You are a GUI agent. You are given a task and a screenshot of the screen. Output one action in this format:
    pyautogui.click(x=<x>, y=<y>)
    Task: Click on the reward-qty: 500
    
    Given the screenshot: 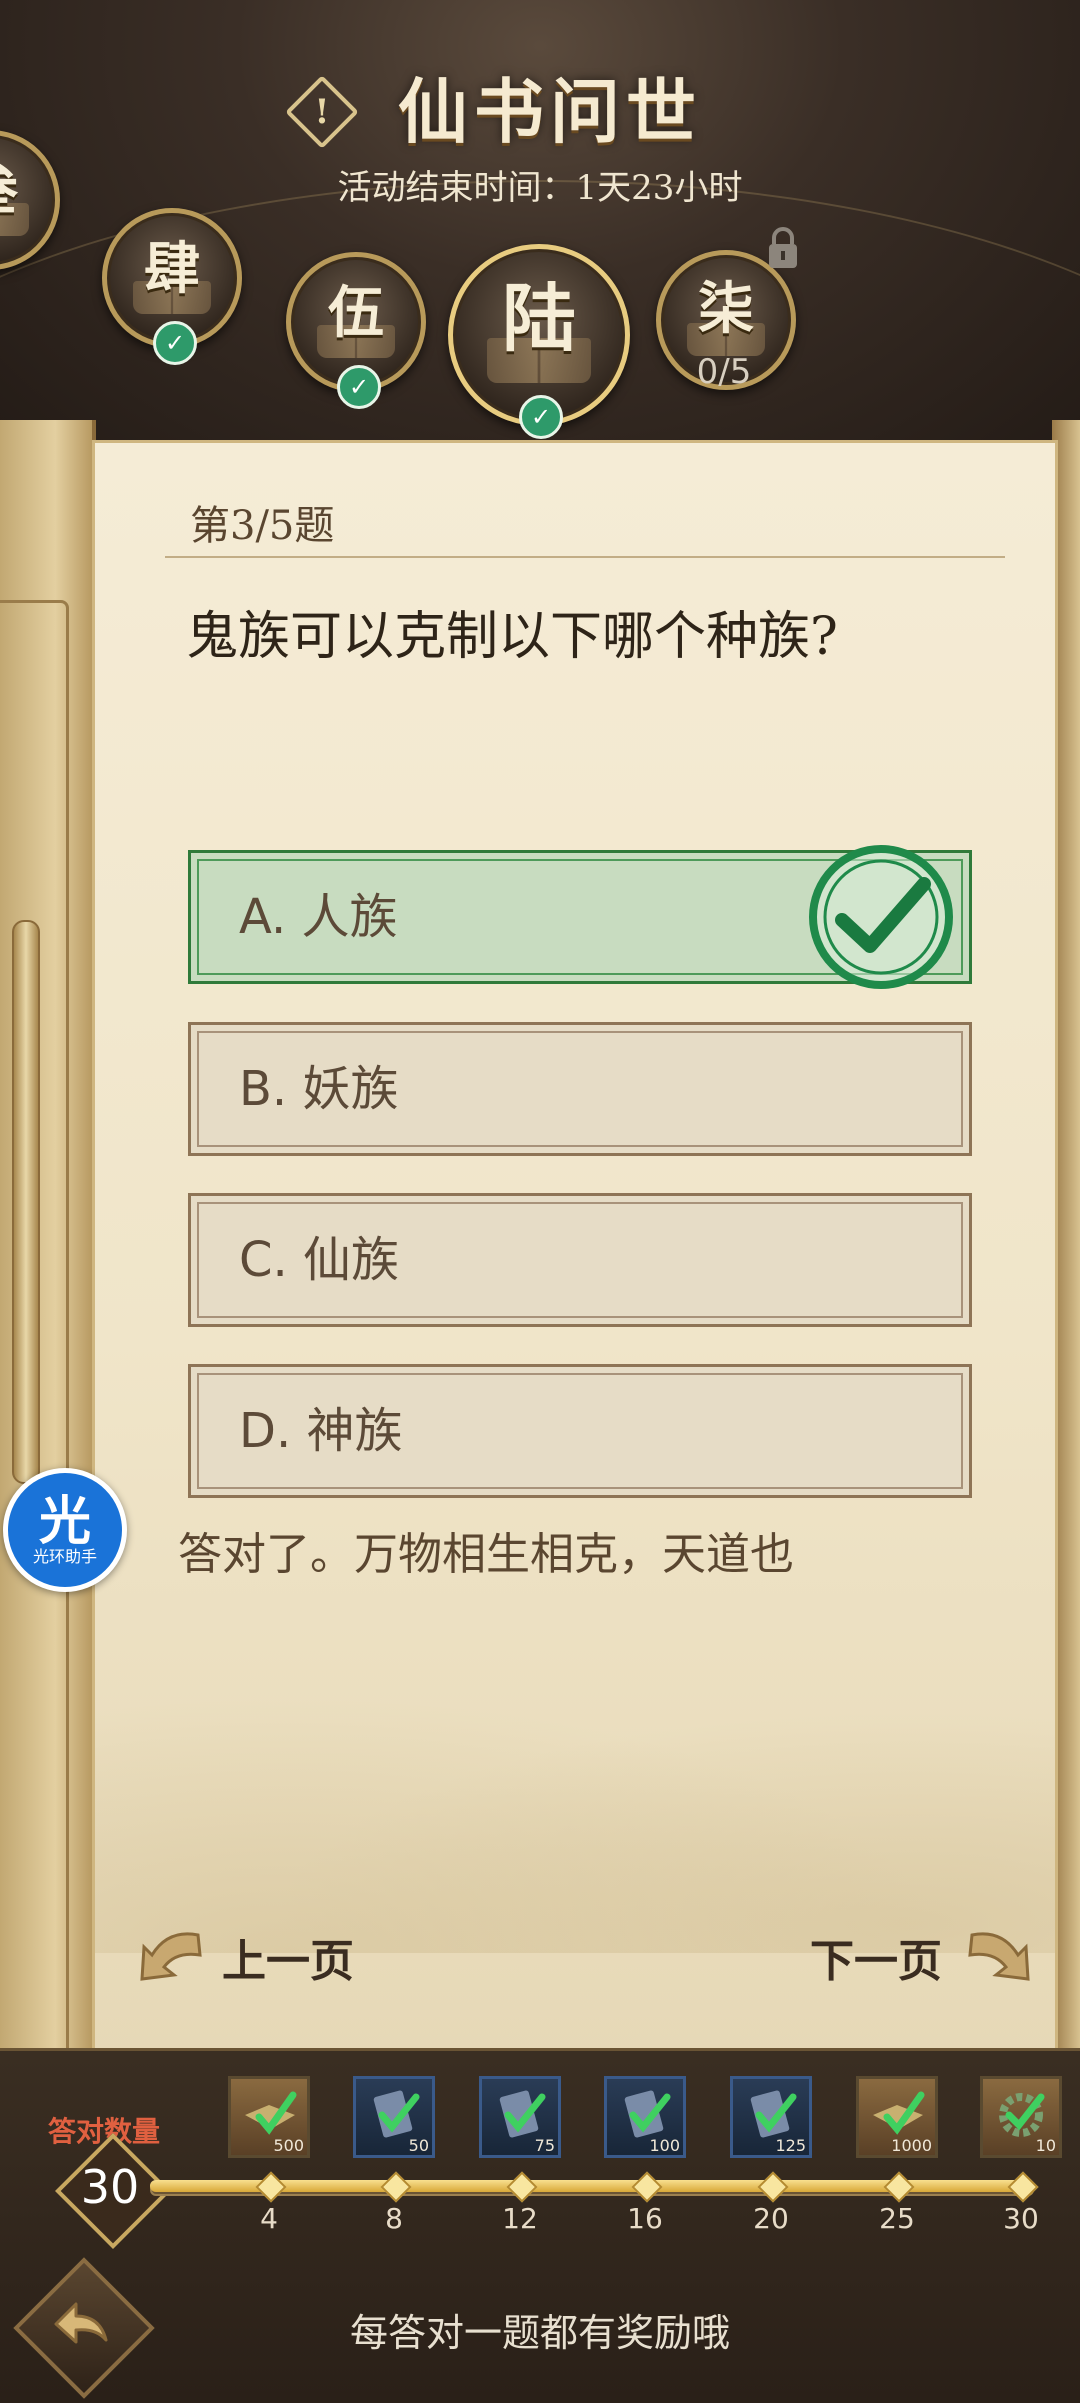 What is the action you would take?
    pyautogui.click(x=288, y=2145)
    